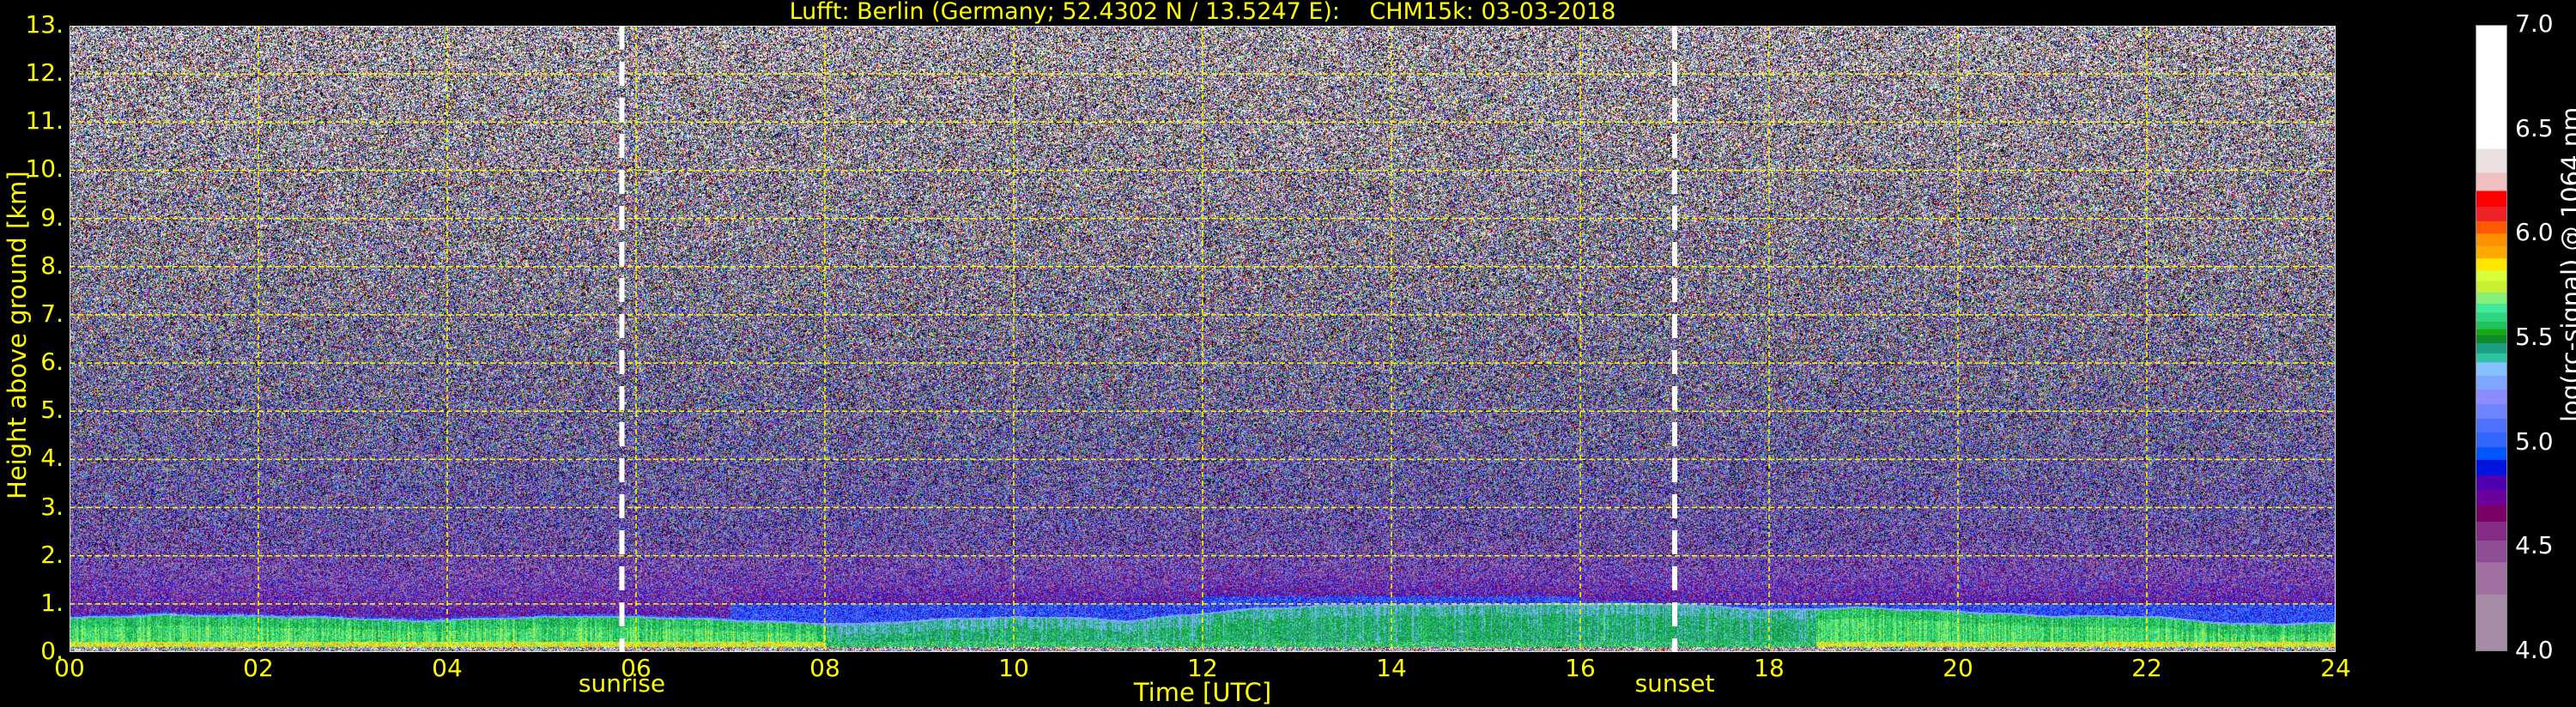  What do you see at coordinates (2146, 668) in the screenshot?
I see `x-tick-label: 22` at bounding box center [2146, 668].